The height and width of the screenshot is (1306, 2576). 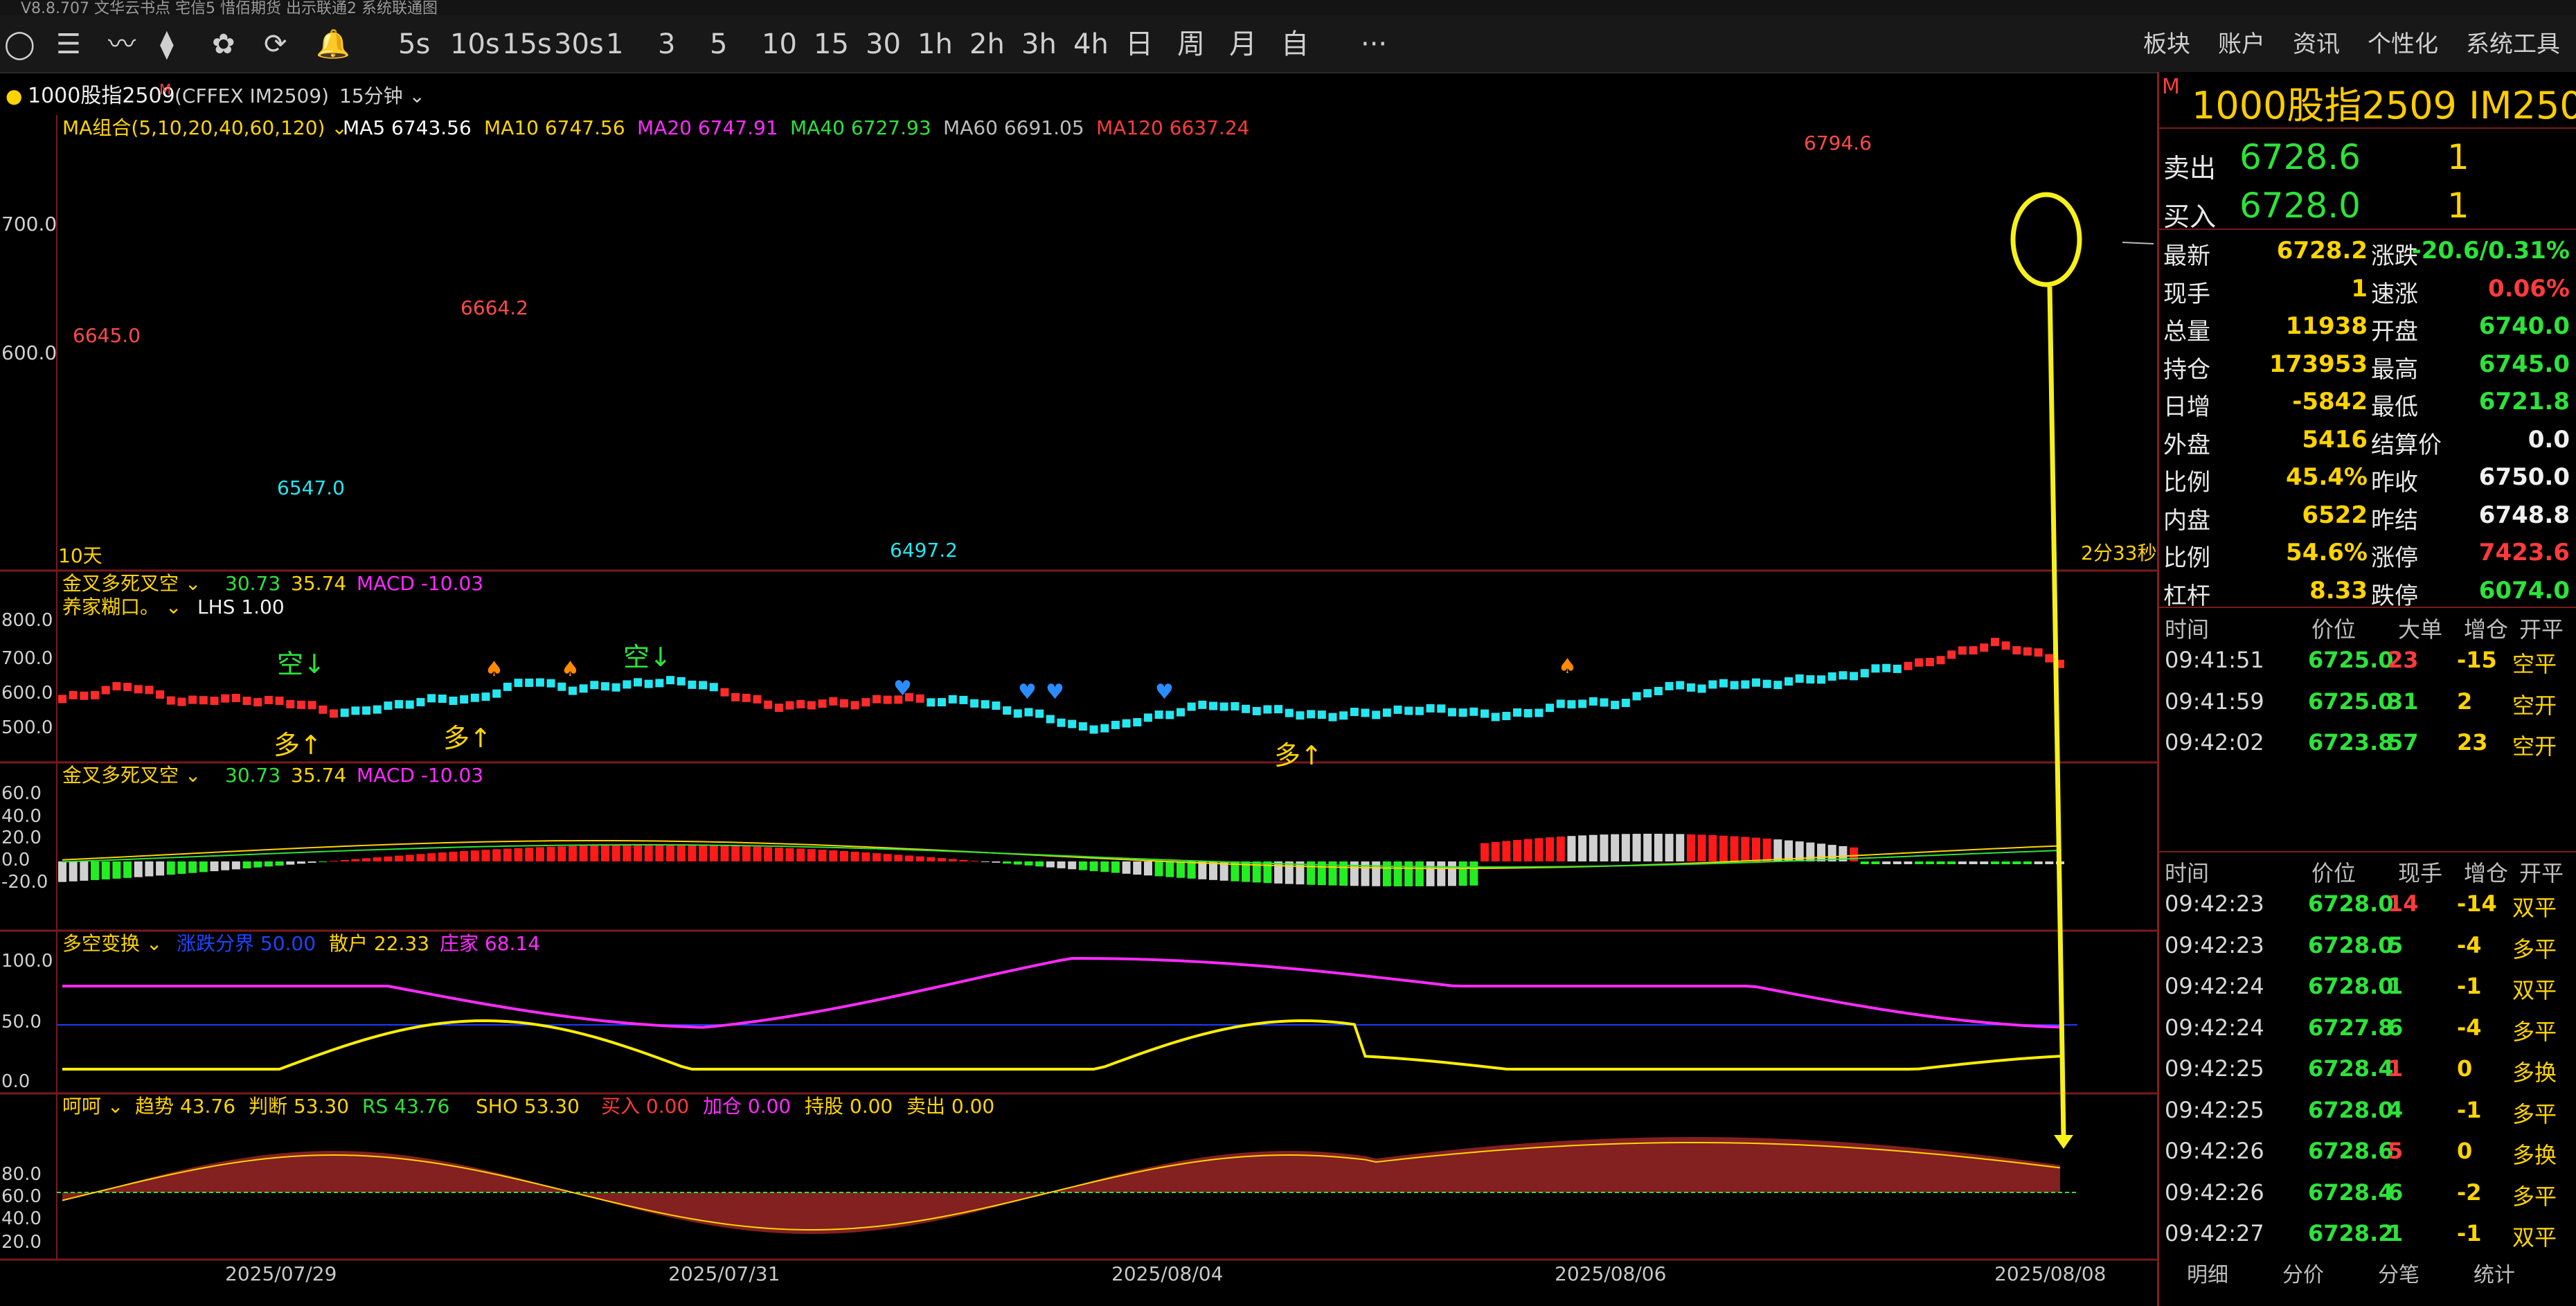 What do you see at coordinates (2494, 1275) in the screenshot?
I see `quote-tab-3: 统计` at bounding box center [2494, 1275].